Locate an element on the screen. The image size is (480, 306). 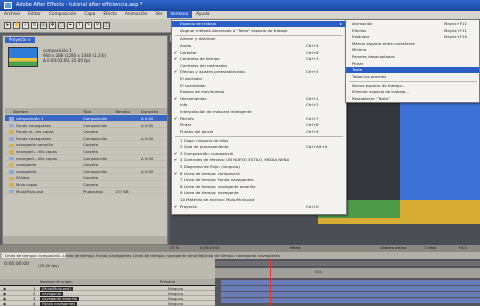
column-parent: Primario is located at coordinates (167, 282).